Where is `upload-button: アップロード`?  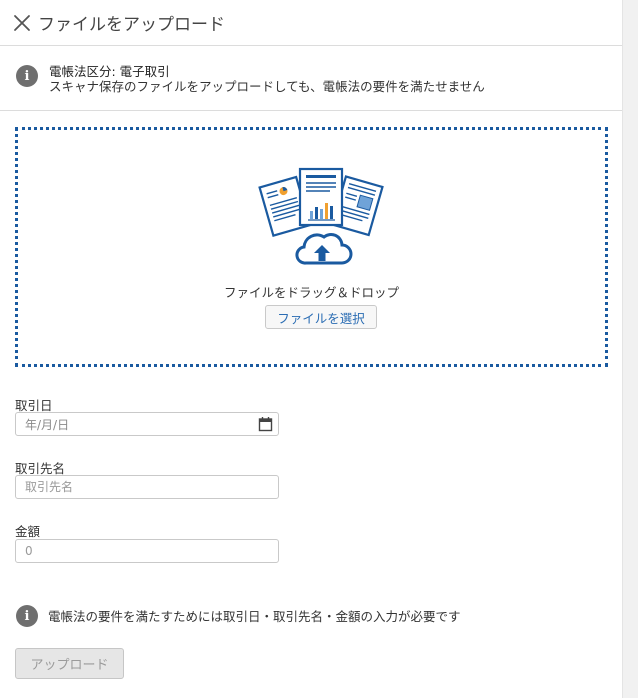 upload-button: アップロード is located at coordinates (69, 663).